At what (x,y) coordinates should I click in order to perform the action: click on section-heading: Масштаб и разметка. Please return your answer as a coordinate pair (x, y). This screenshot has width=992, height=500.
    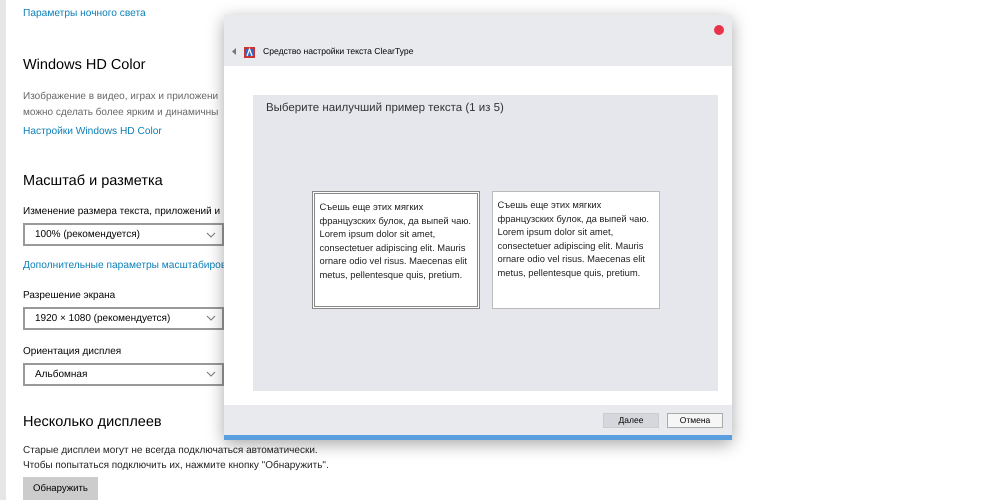
    Looking at the image, I should click on (93, 181).